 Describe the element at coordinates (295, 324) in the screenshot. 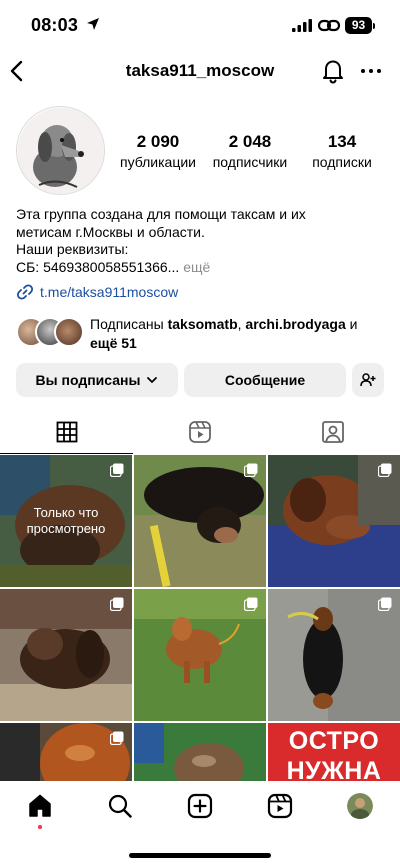

I see `followed-user: archi.brodyaga` at that location.